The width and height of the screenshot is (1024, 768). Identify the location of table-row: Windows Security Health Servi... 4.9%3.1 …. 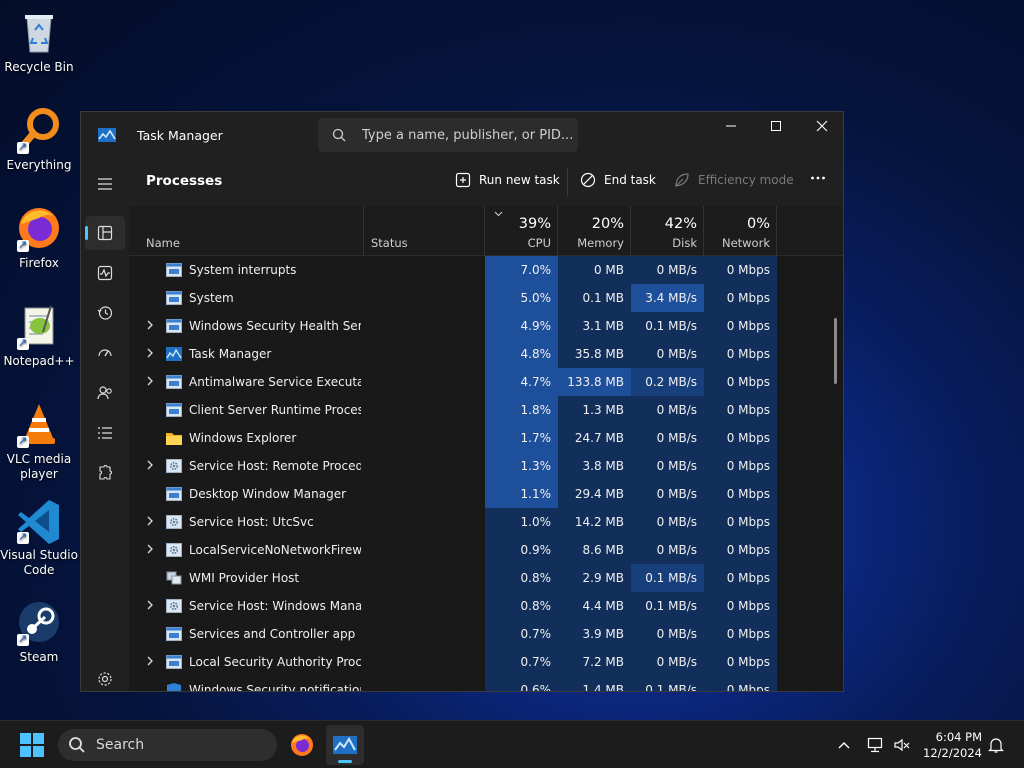
(479, 326).